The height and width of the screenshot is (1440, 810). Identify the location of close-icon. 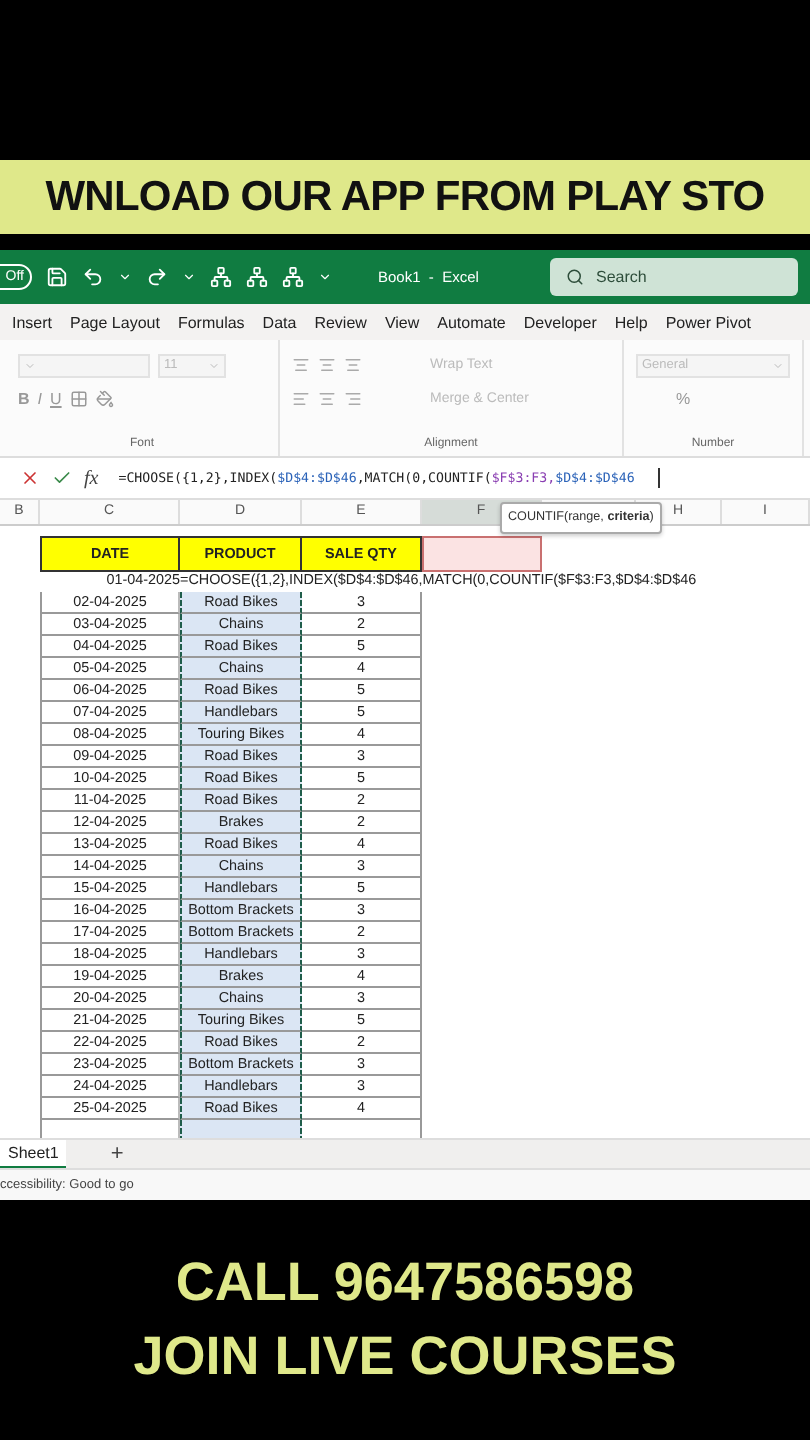
(30, 478).